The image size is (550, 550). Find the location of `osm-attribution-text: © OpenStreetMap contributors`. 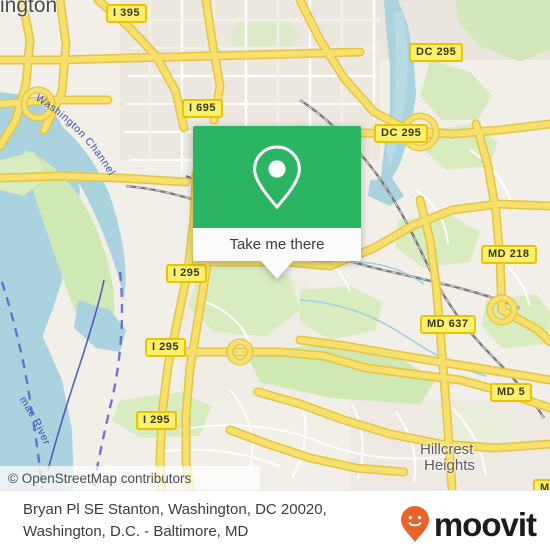

osm-attribution-text: © OpenStreetMap contributors is located at coordinates (100, 478).